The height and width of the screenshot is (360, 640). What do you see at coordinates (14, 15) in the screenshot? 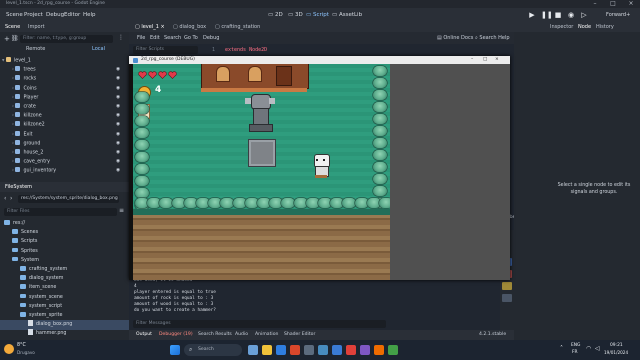
I see `menu-scene: Scene` at bounding box center [14, 15].